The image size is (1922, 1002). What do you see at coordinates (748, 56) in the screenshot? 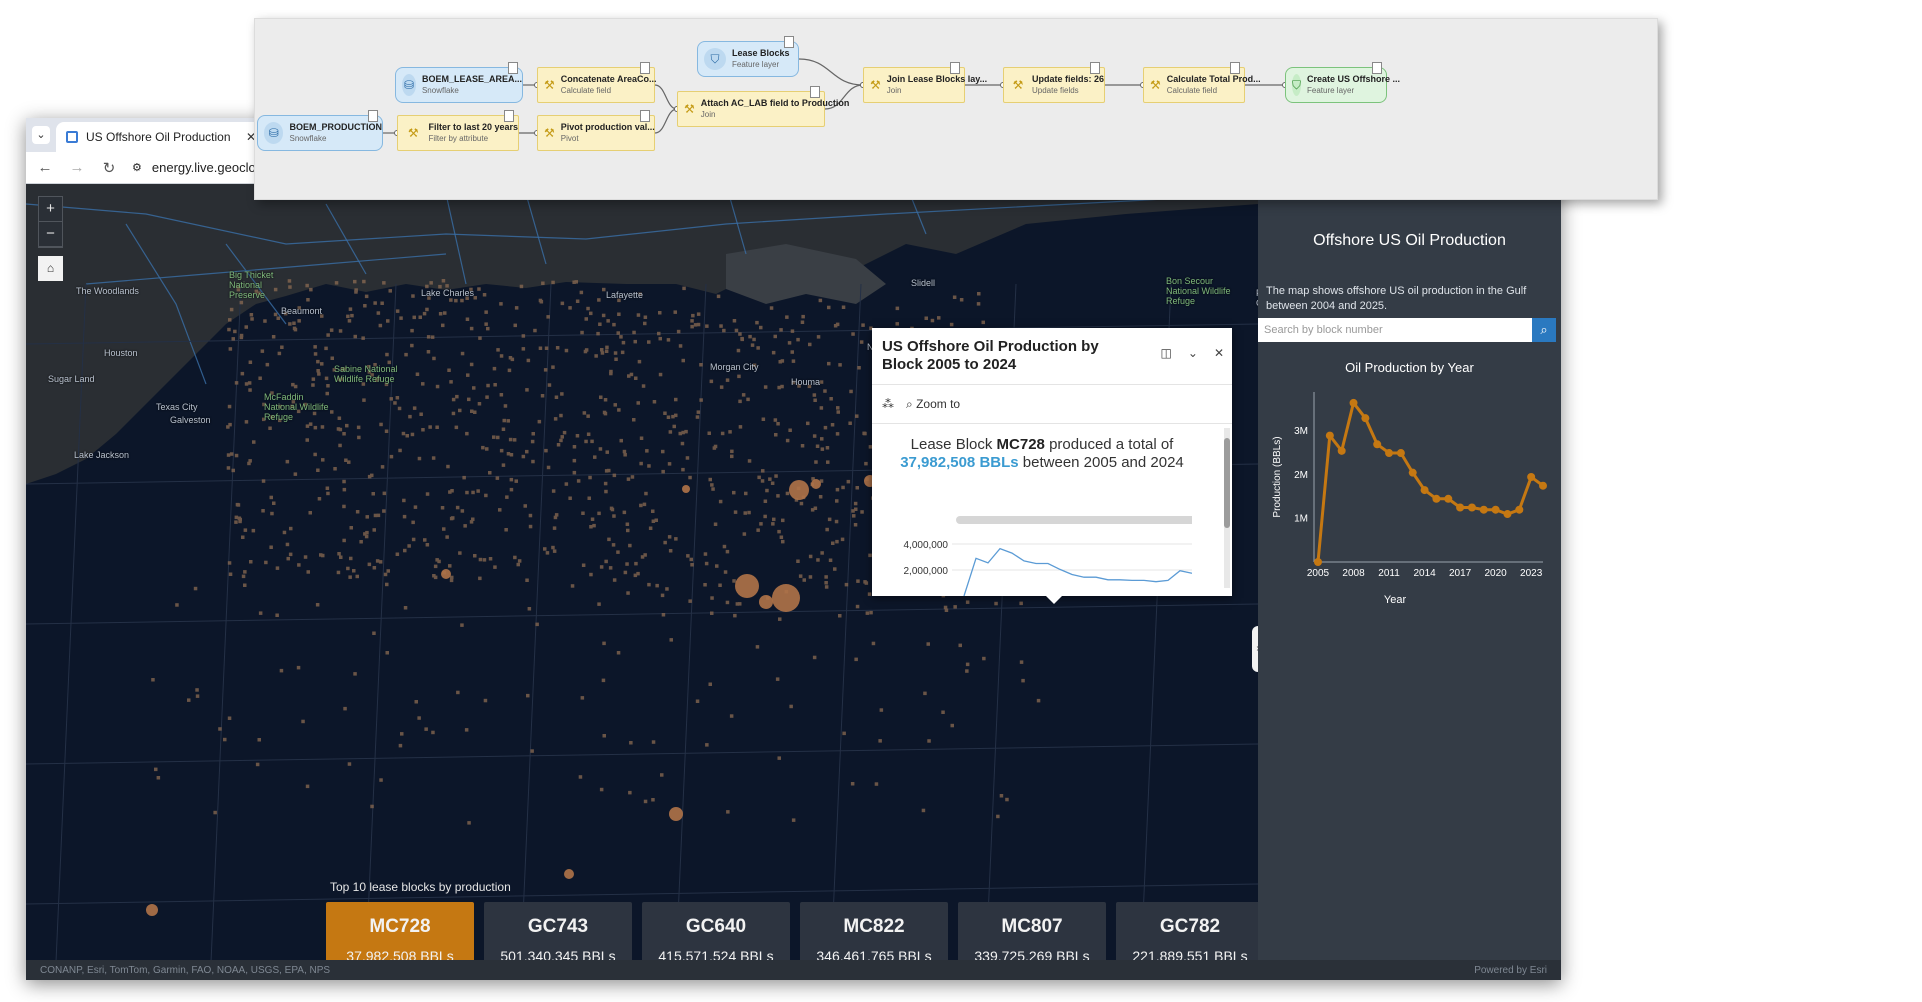
I see `model-node-lease-blocks: ⛉ Lease Blocks Feature layer` at bounding box center [748, 56].